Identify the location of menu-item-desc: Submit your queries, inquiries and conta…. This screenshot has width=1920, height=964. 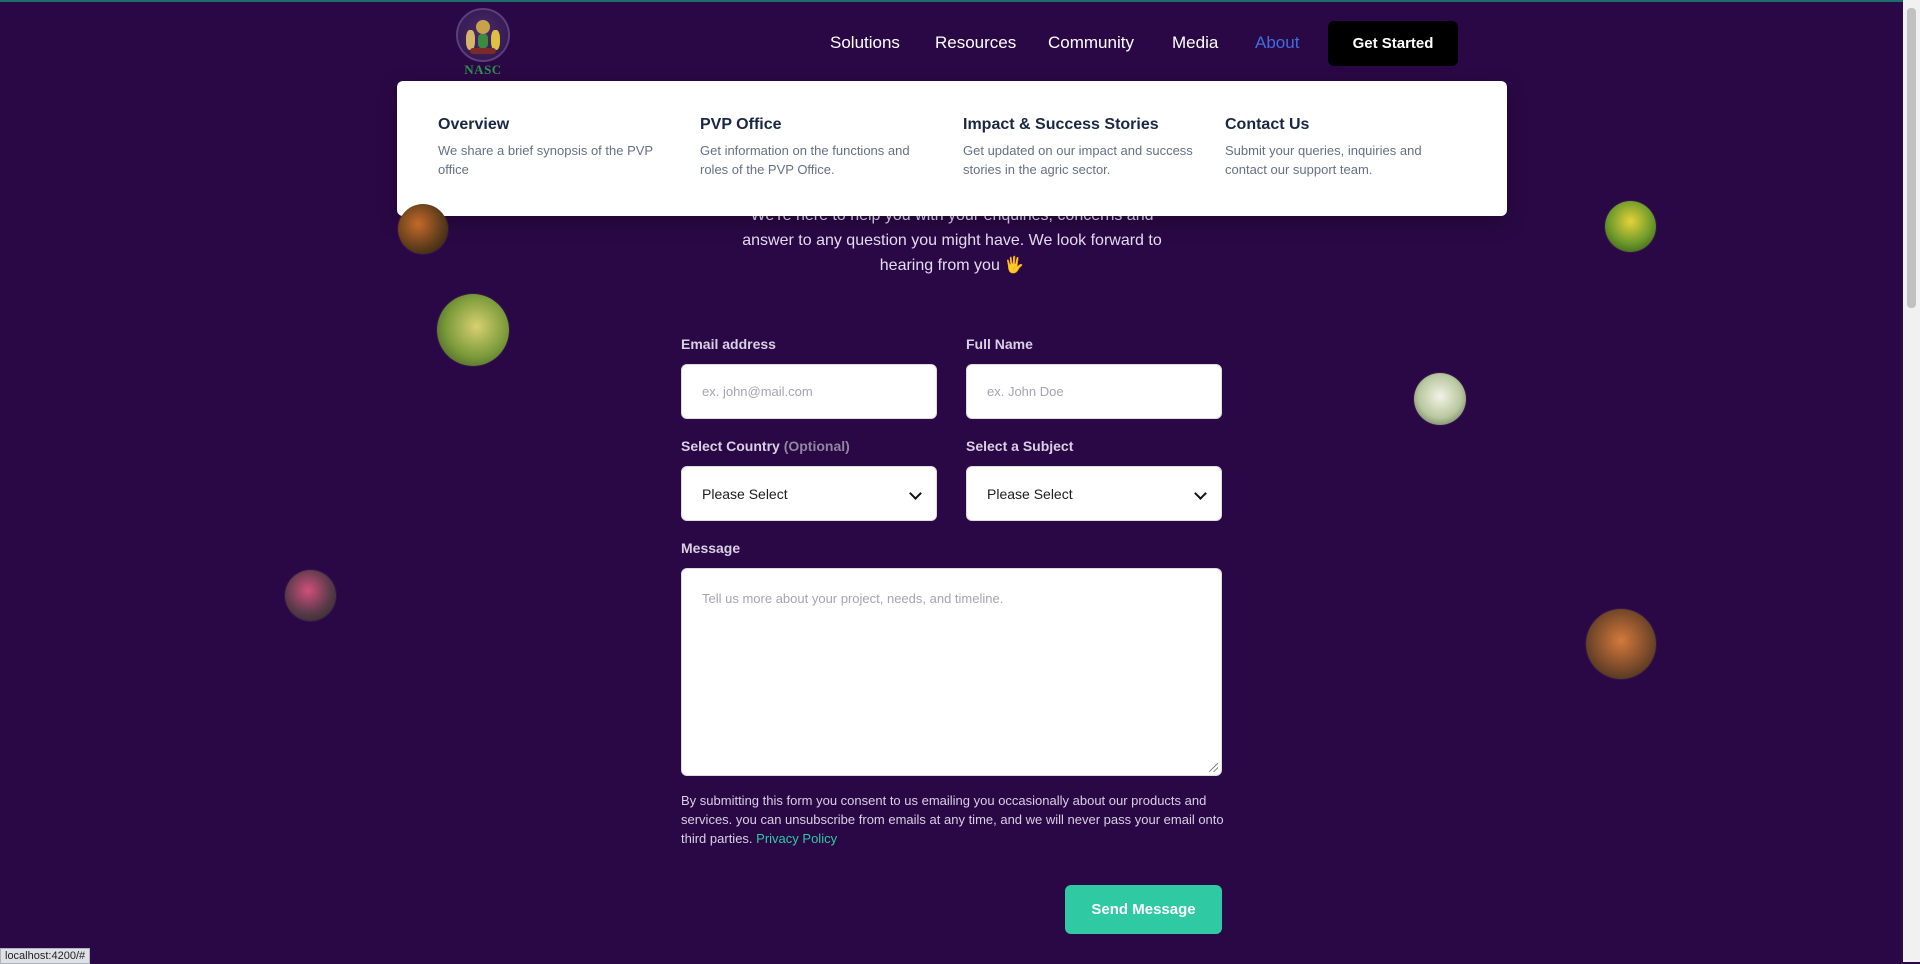
(1323, 160).